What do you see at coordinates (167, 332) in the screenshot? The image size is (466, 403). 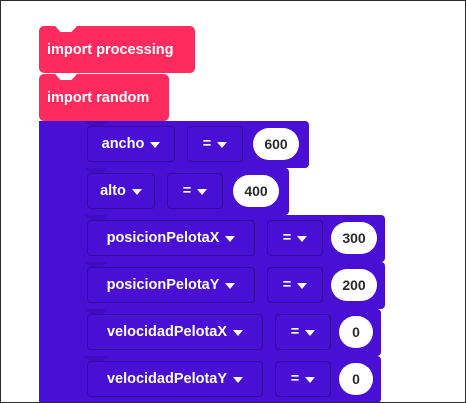 I see `variable-name: velocidadPelotaX` at bounding box center [167, 332].